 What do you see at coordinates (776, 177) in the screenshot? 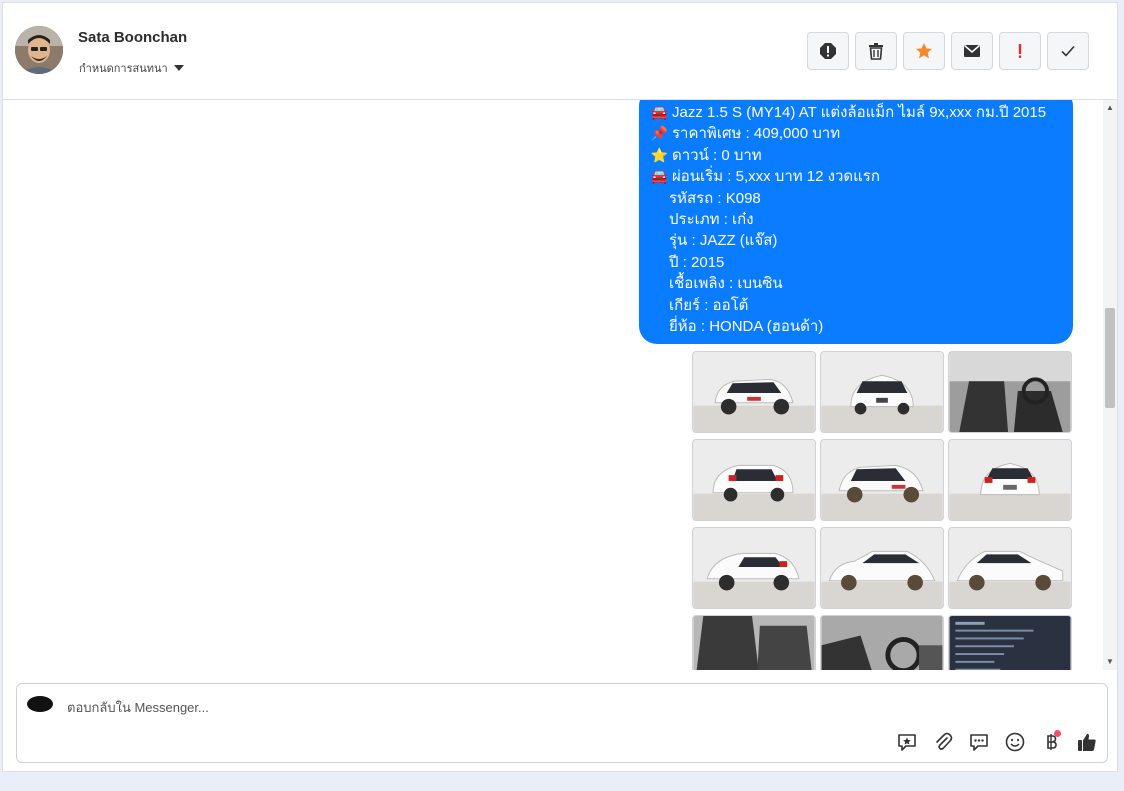
I see `message-text: ผ่อนเริ่ม : 5,xxx บาท 12 งวดแรก` at bounding box center [776, 177].